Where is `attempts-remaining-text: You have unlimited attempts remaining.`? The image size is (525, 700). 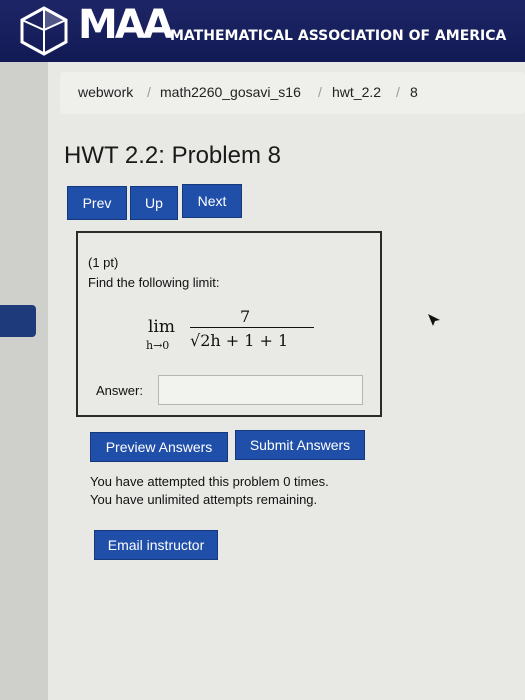 attempts-remaining-text: You have unlimited attempts remaining. is located at coordinates (204, 499).